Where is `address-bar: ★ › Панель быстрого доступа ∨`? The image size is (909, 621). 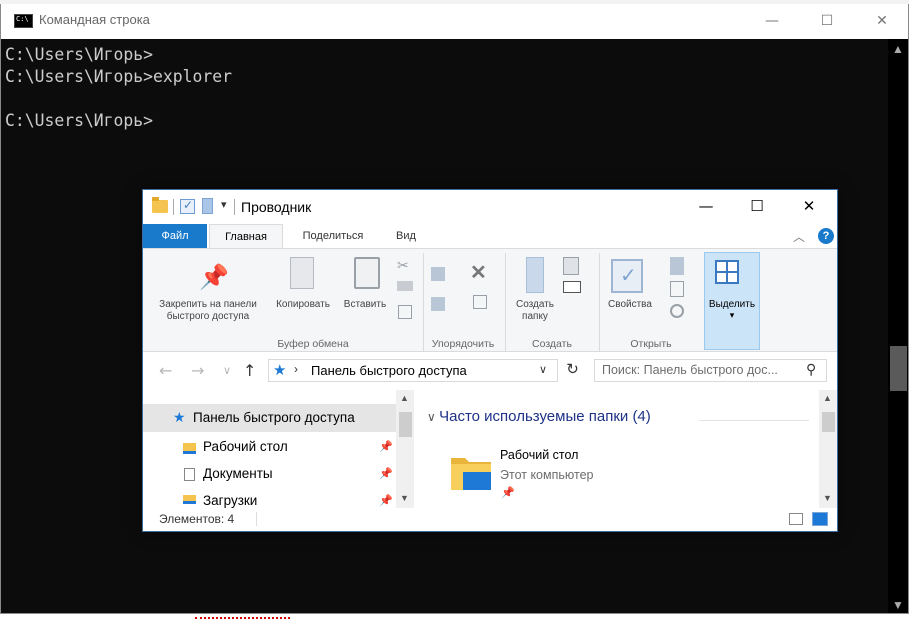
address-bar: ★ › Панель быстрого доступа ∨ is located at coordinates (413, 370).